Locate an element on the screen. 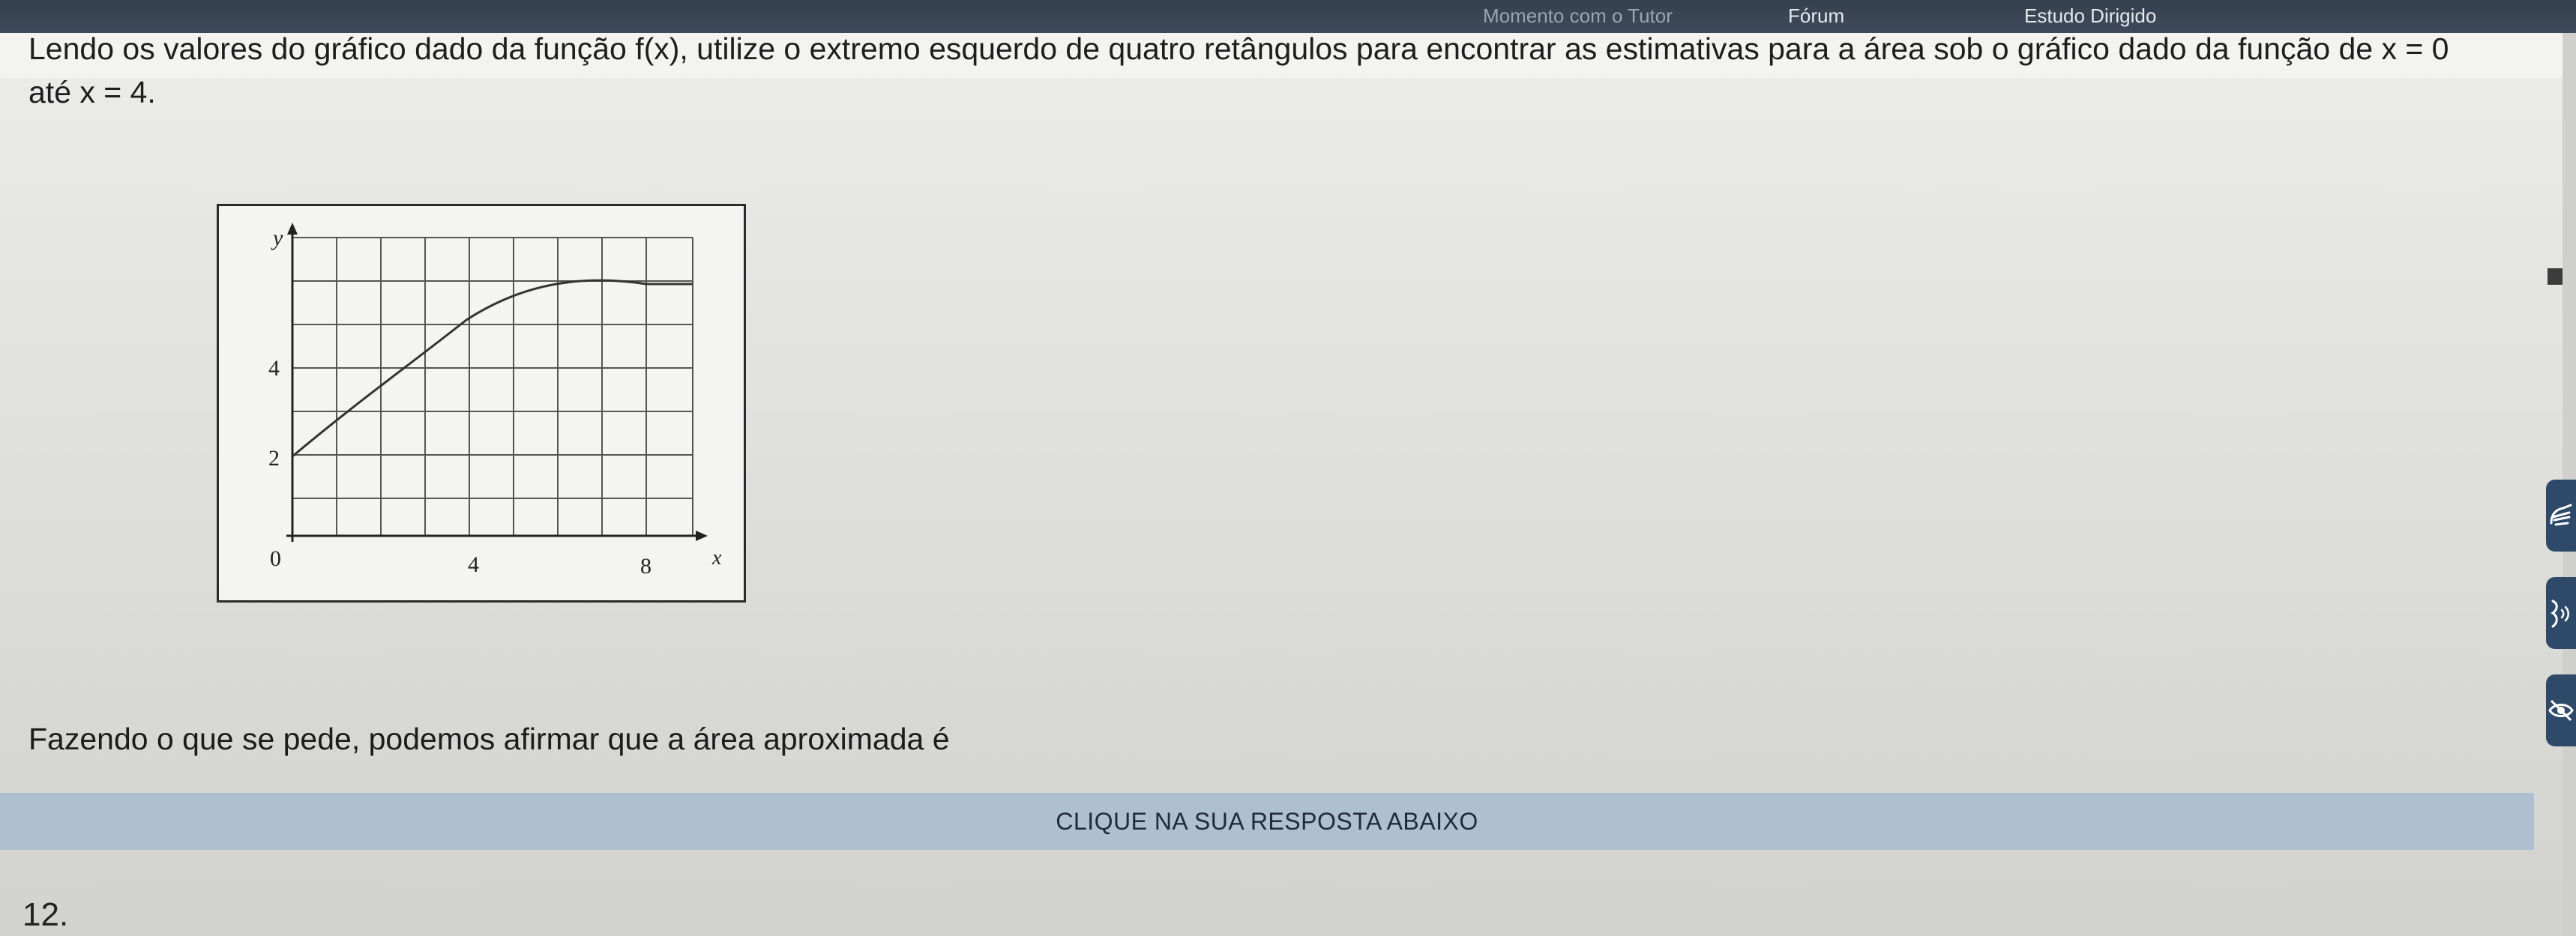  origin-label: 0 is located at coordinates (276, 558).